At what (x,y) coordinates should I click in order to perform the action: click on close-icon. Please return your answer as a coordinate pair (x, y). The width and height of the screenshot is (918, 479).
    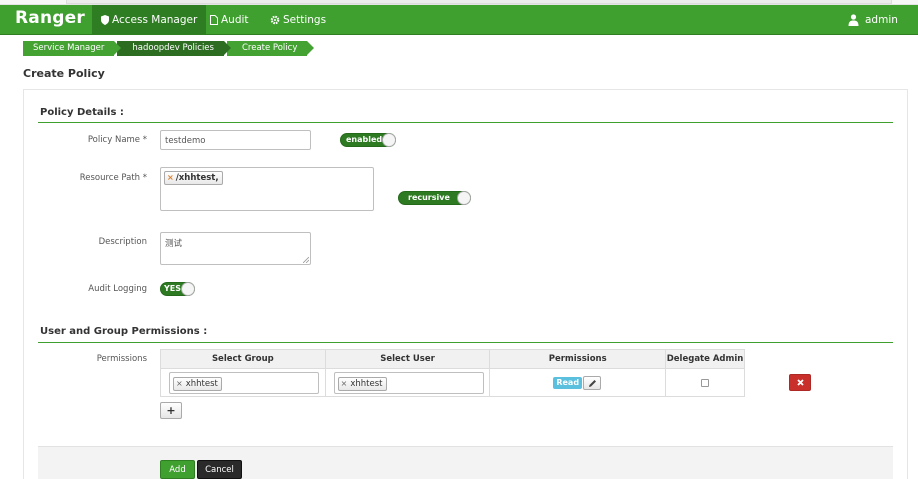
    Looking at the image, I should click on (800, 382).